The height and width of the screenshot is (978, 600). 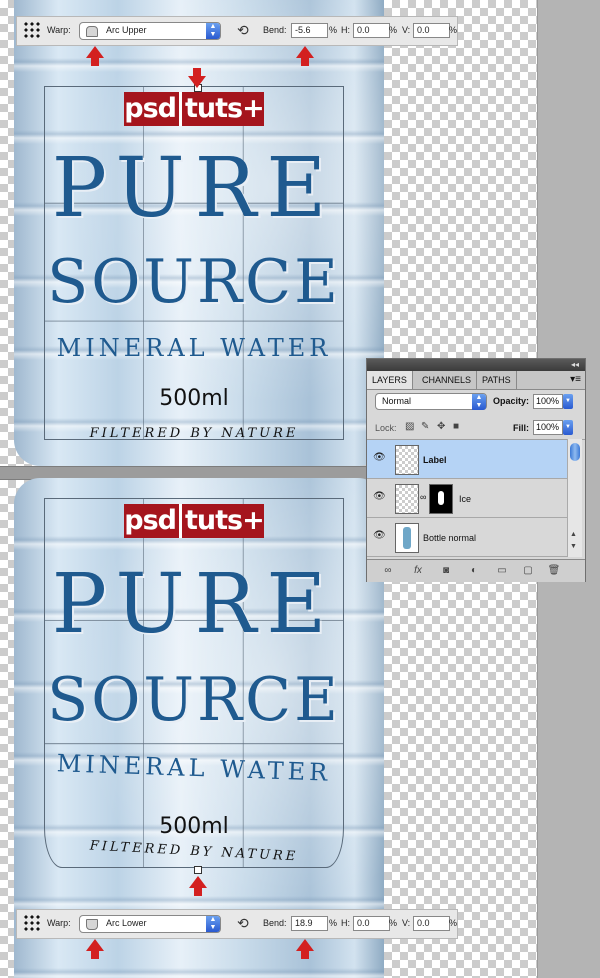 I want to click on adjustment-icon: ◐, so click(x=474, y=571).